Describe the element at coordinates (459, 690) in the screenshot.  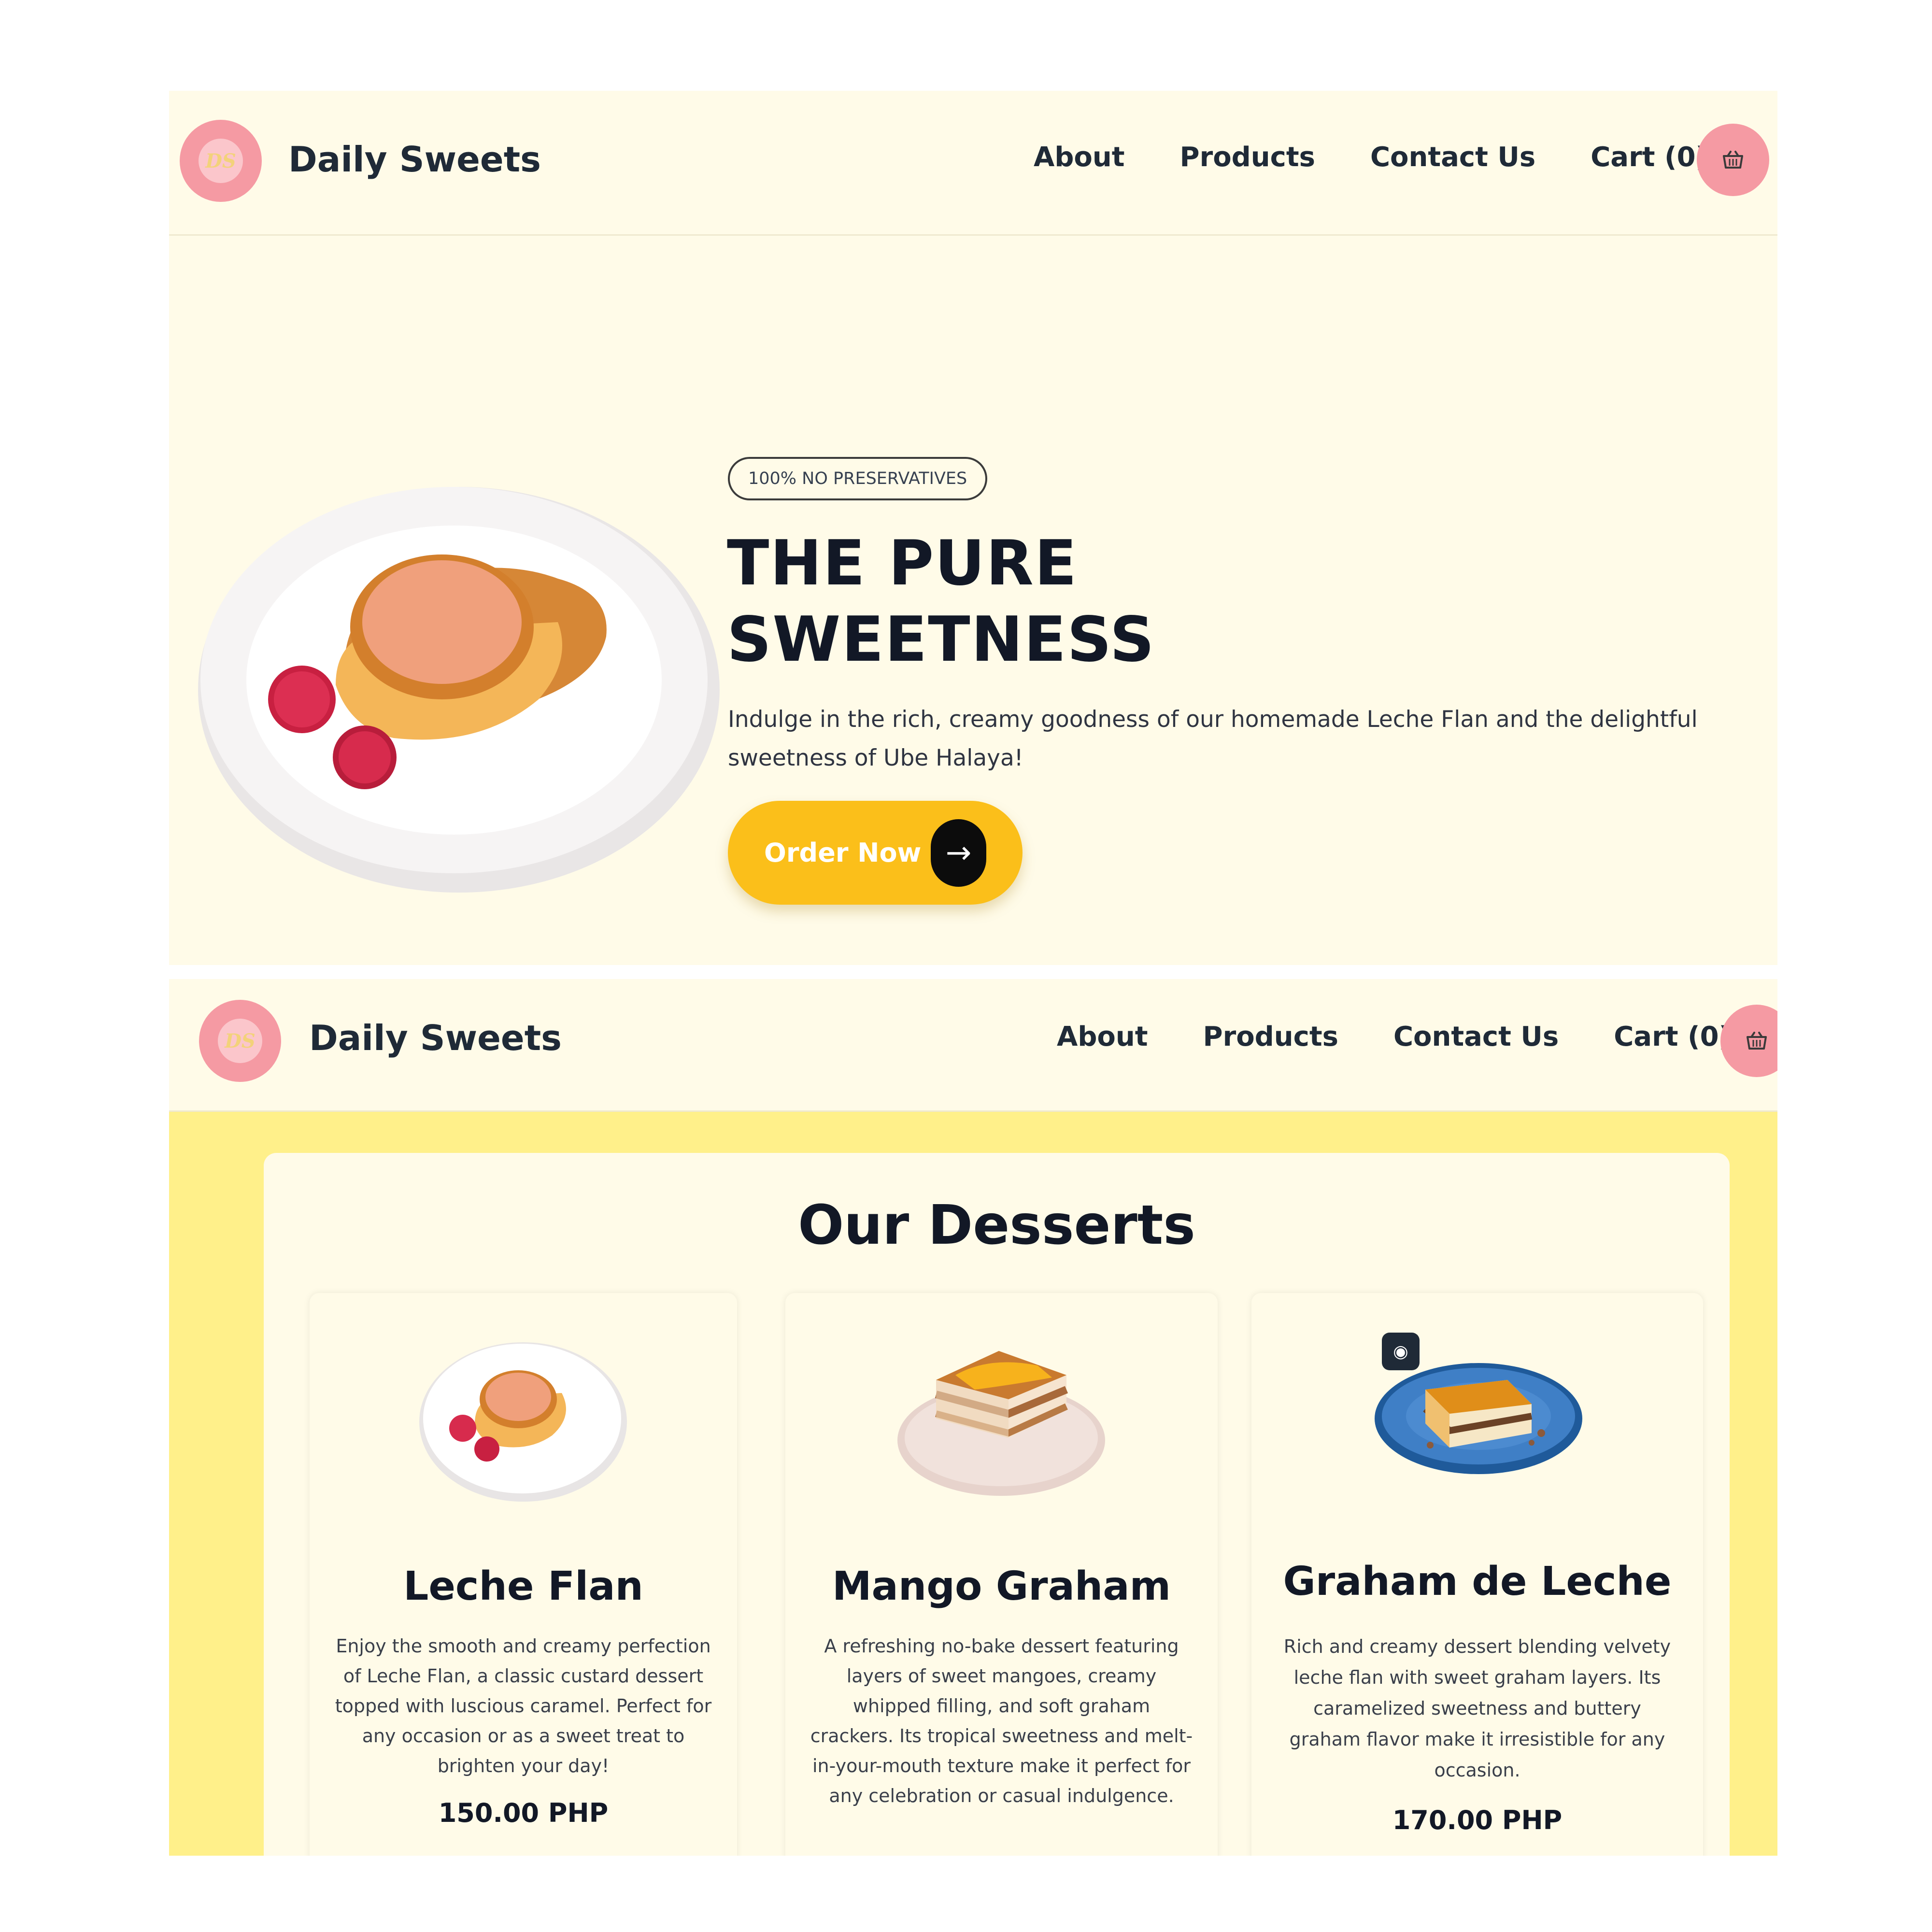
I see `hero-leche-flan-image` at that location.